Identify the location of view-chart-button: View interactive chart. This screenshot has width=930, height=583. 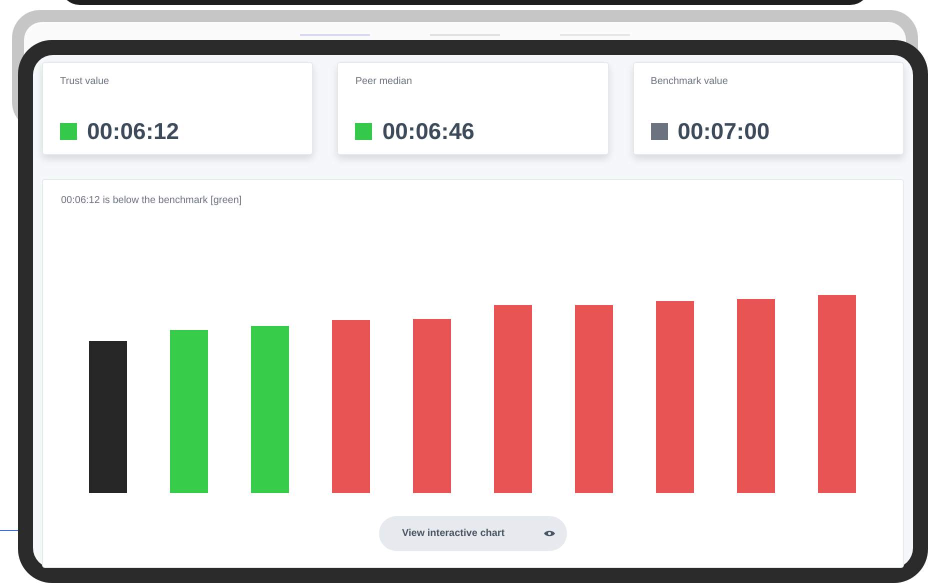
(473, 533).